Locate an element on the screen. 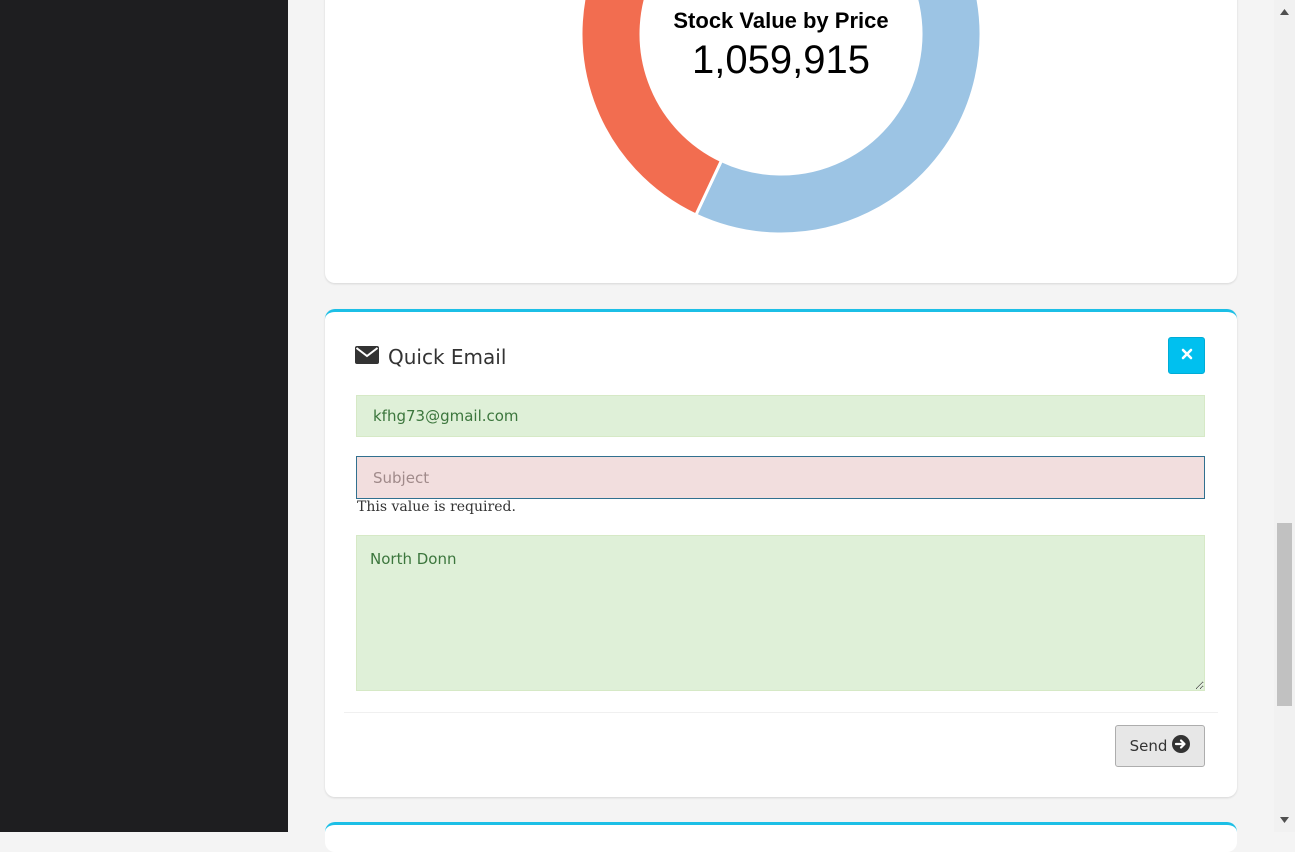 The height and width of the screenshot is (852, 1295). quick-email-title: Quick Email is located at coordinates (447, 357).